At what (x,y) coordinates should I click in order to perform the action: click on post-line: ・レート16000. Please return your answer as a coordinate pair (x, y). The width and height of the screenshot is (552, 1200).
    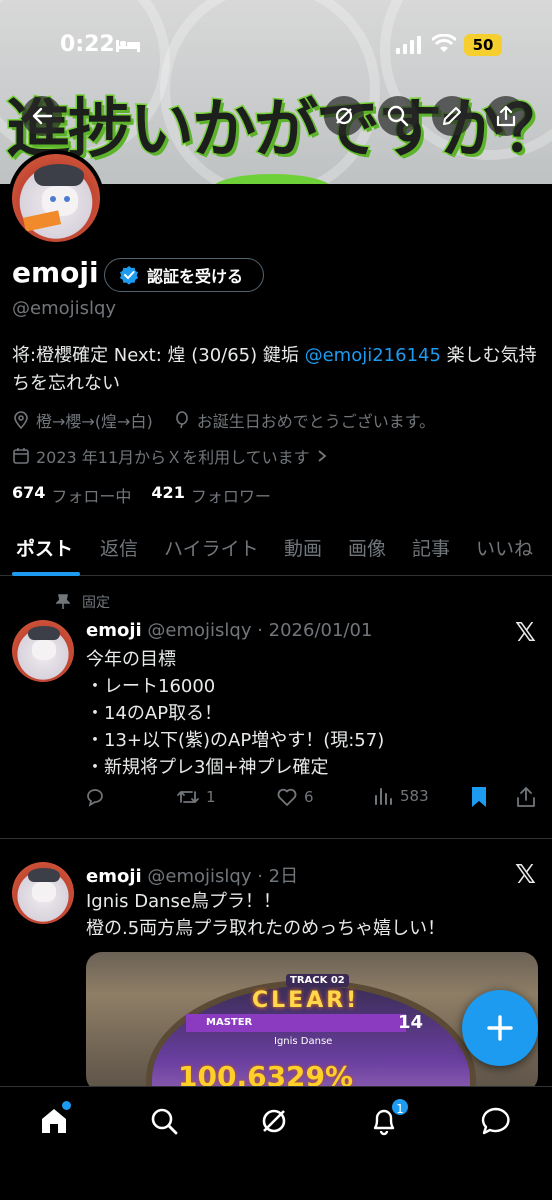
    Looking at the image, I should click on (151, 686).